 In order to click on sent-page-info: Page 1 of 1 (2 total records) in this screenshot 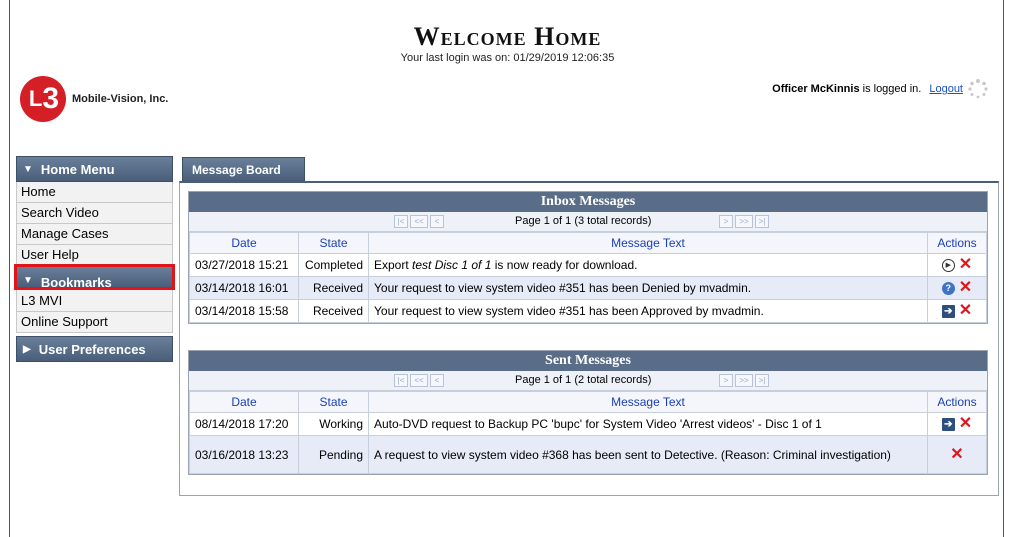, I will do `click(583, 380)`.